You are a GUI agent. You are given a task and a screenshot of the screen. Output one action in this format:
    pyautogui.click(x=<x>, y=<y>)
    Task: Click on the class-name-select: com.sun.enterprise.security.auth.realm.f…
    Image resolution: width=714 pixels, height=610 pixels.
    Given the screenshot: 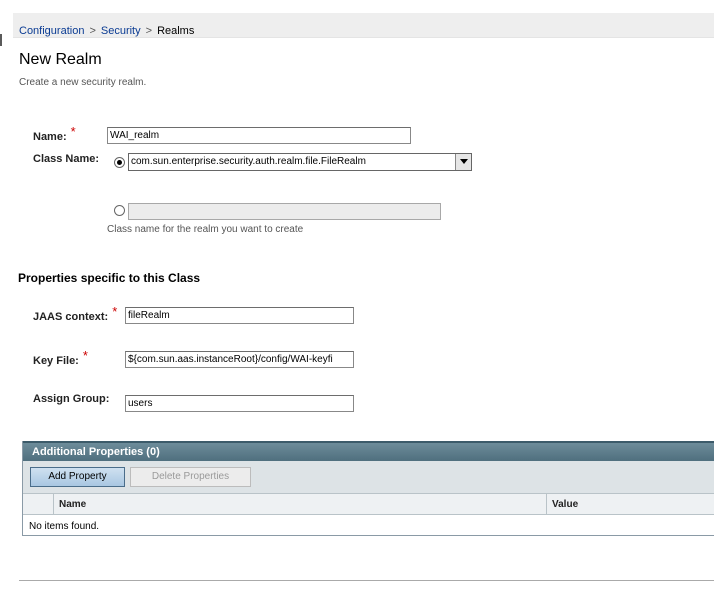 What is the action you would take?
    pyautogui.click(x=300, y=162)
    